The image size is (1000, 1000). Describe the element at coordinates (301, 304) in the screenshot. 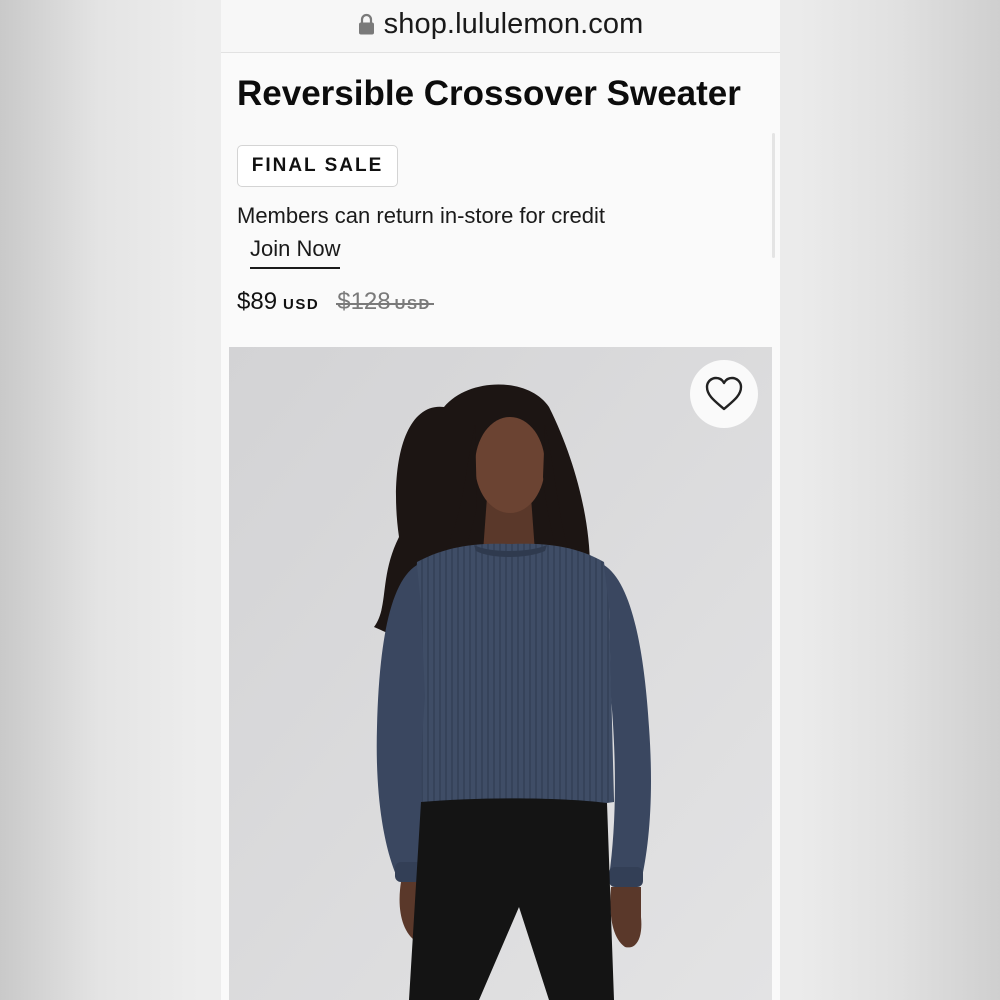

I see `current-price-currency: USD` at that location.